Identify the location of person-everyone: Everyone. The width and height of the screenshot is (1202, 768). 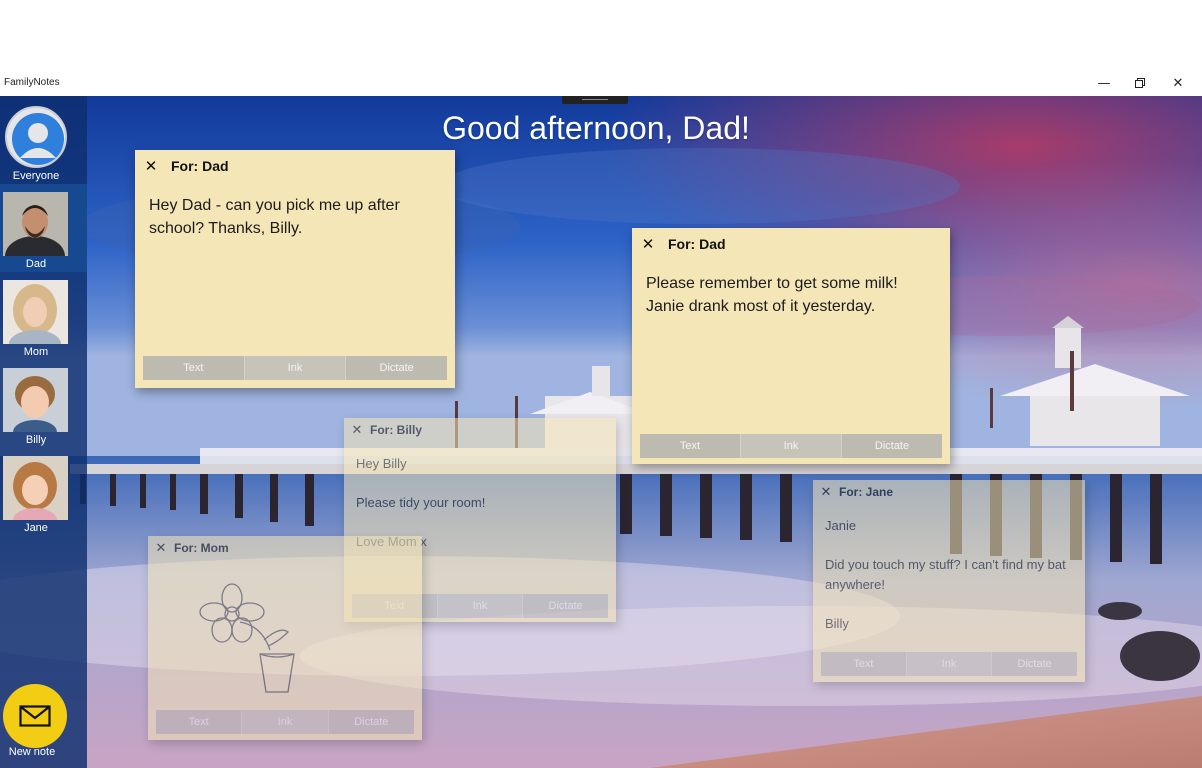
(43, 140).